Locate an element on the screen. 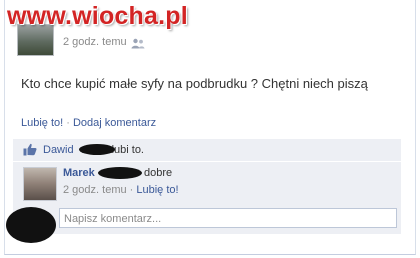 Image resolution: width=420 pixels, height=258 pixels. thumbs-up-icon is located at coordinates (30, 152).